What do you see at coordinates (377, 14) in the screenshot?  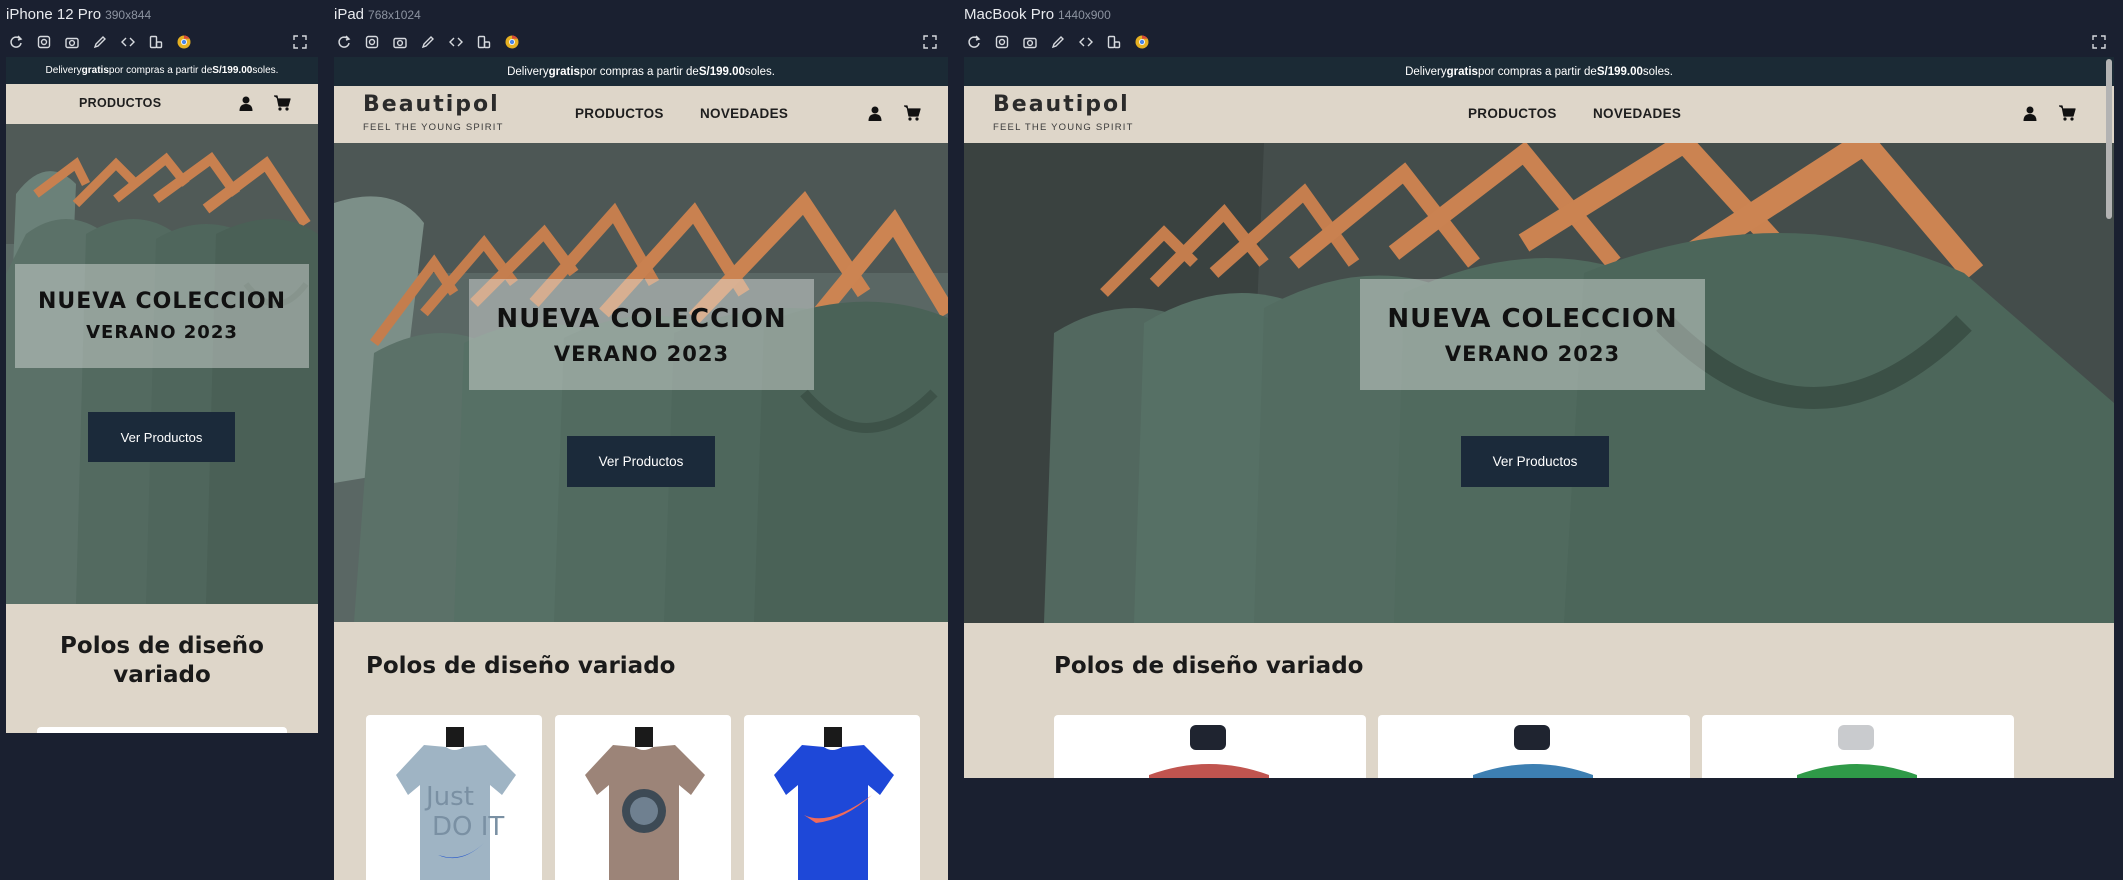 I see `device-title: iPad 768x1024` at bounding box center [377, 14].